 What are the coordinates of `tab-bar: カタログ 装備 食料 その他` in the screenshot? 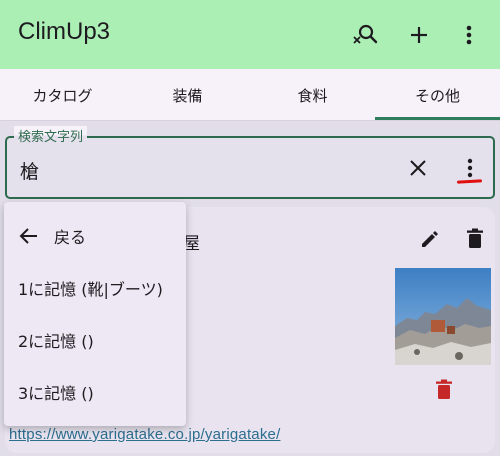 It's located at (250, 95).